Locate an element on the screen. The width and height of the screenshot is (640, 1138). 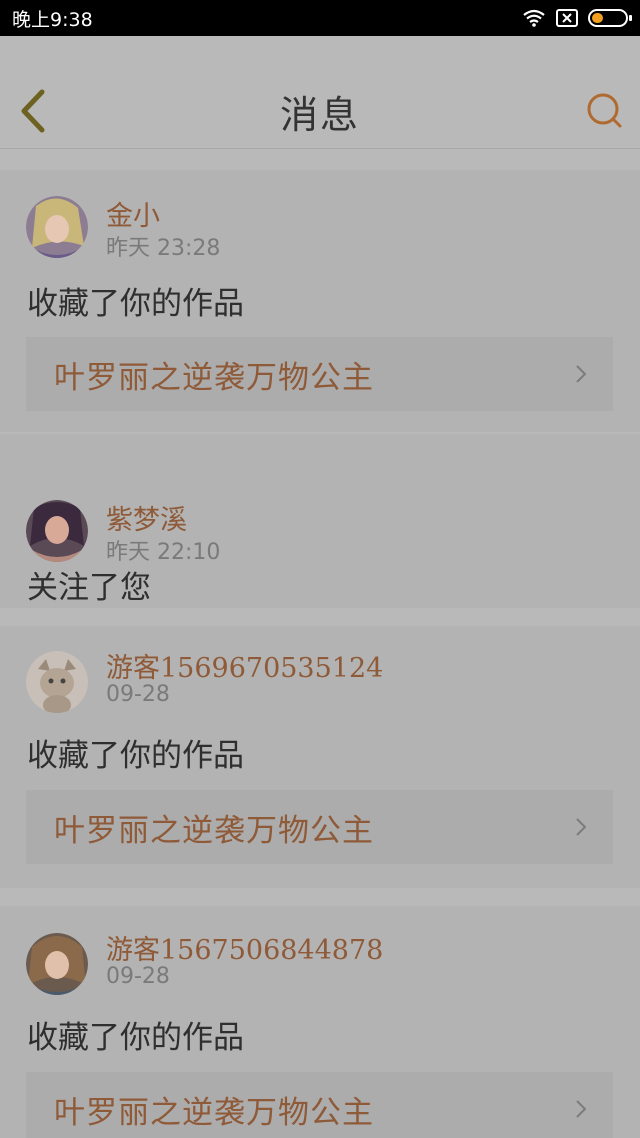
wifi-icon is located at coordinates (534, 18).